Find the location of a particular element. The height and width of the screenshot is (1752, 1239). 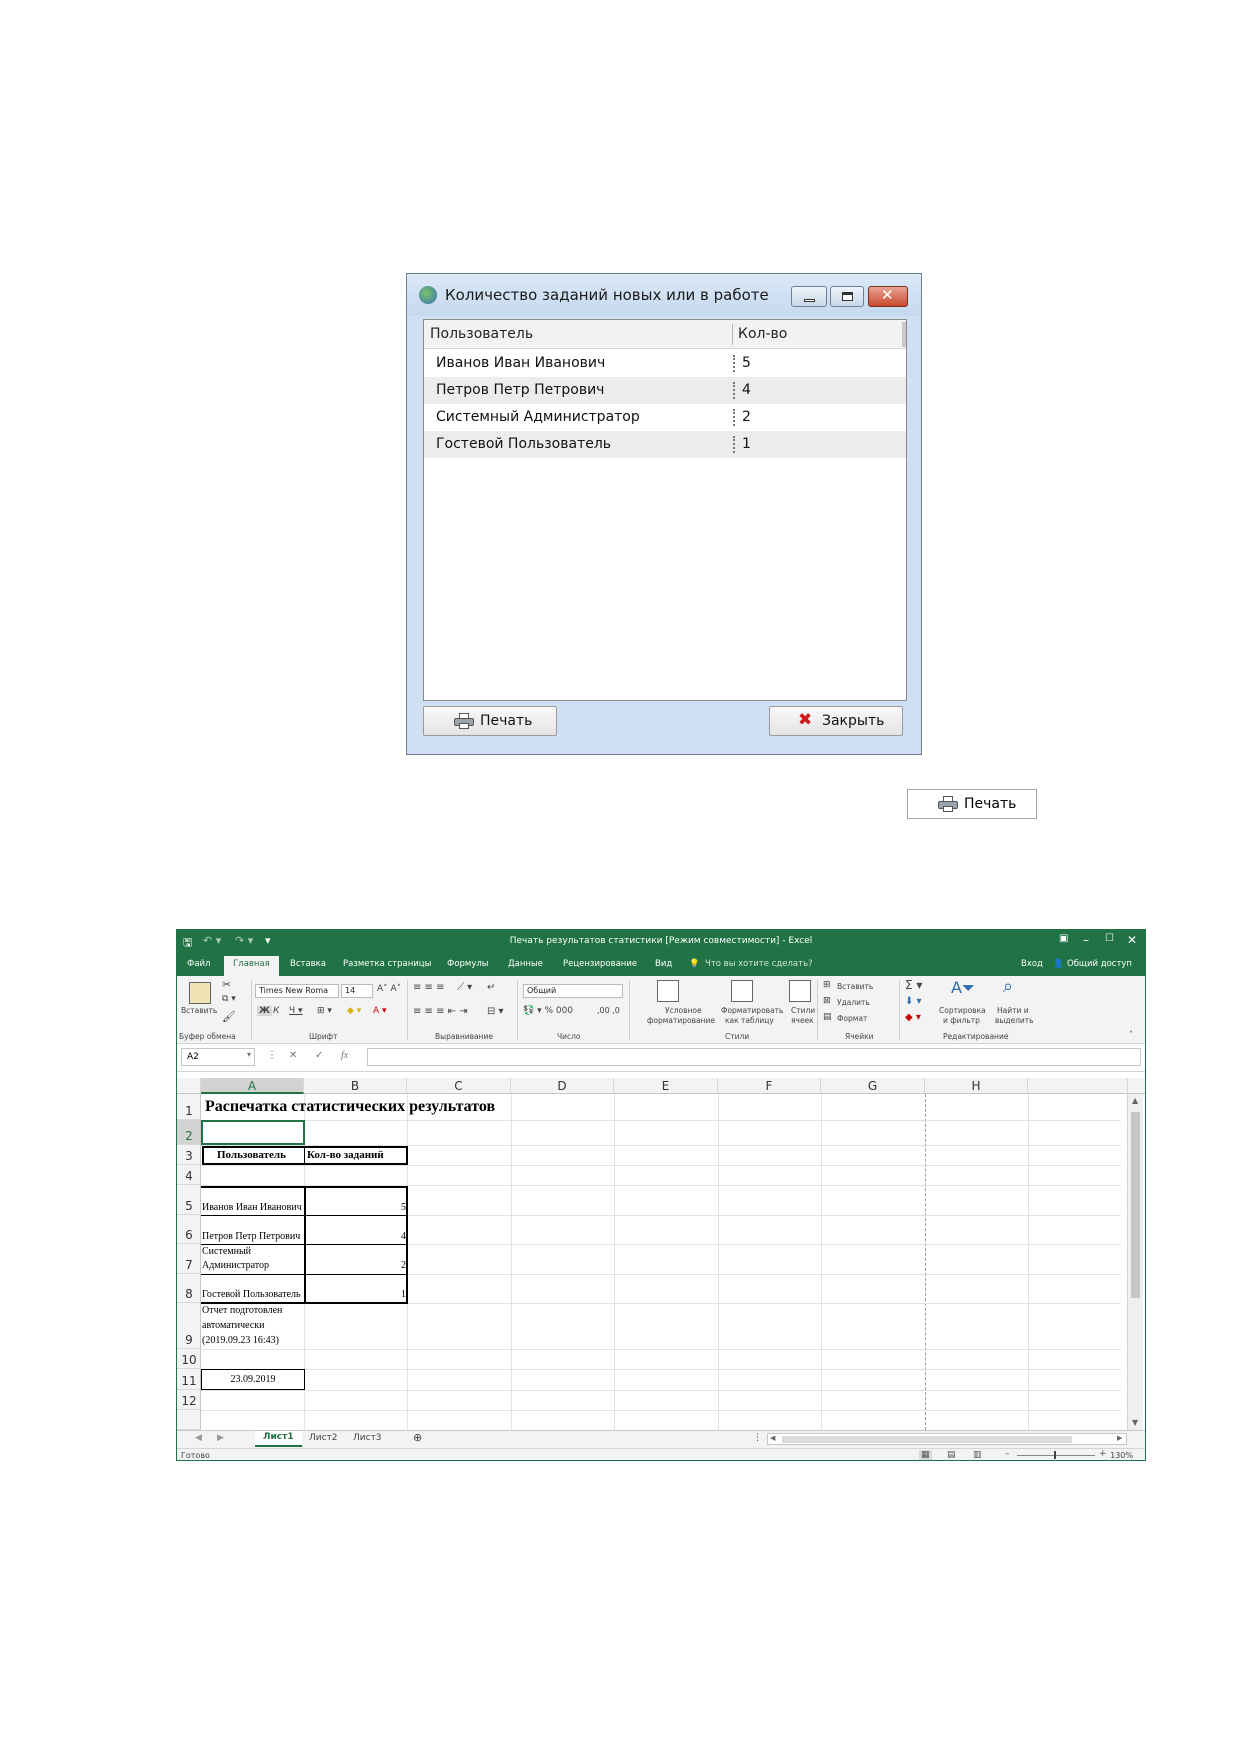

column-header: F is located at coordinates (769, 1086).